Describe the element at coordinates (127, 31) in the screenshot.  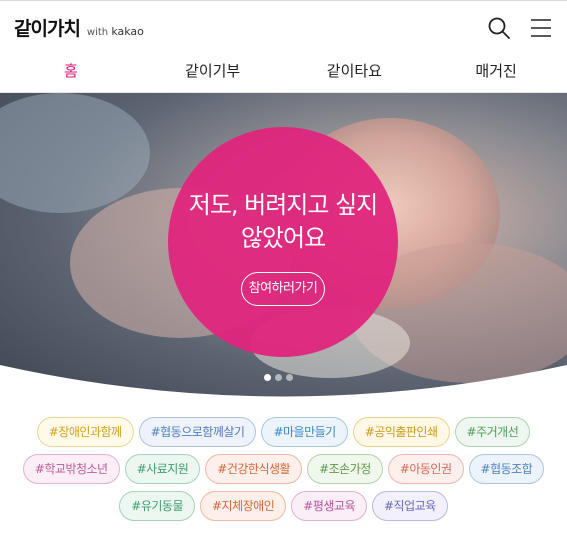
I see `logo-brand-text: kakao` at that location.